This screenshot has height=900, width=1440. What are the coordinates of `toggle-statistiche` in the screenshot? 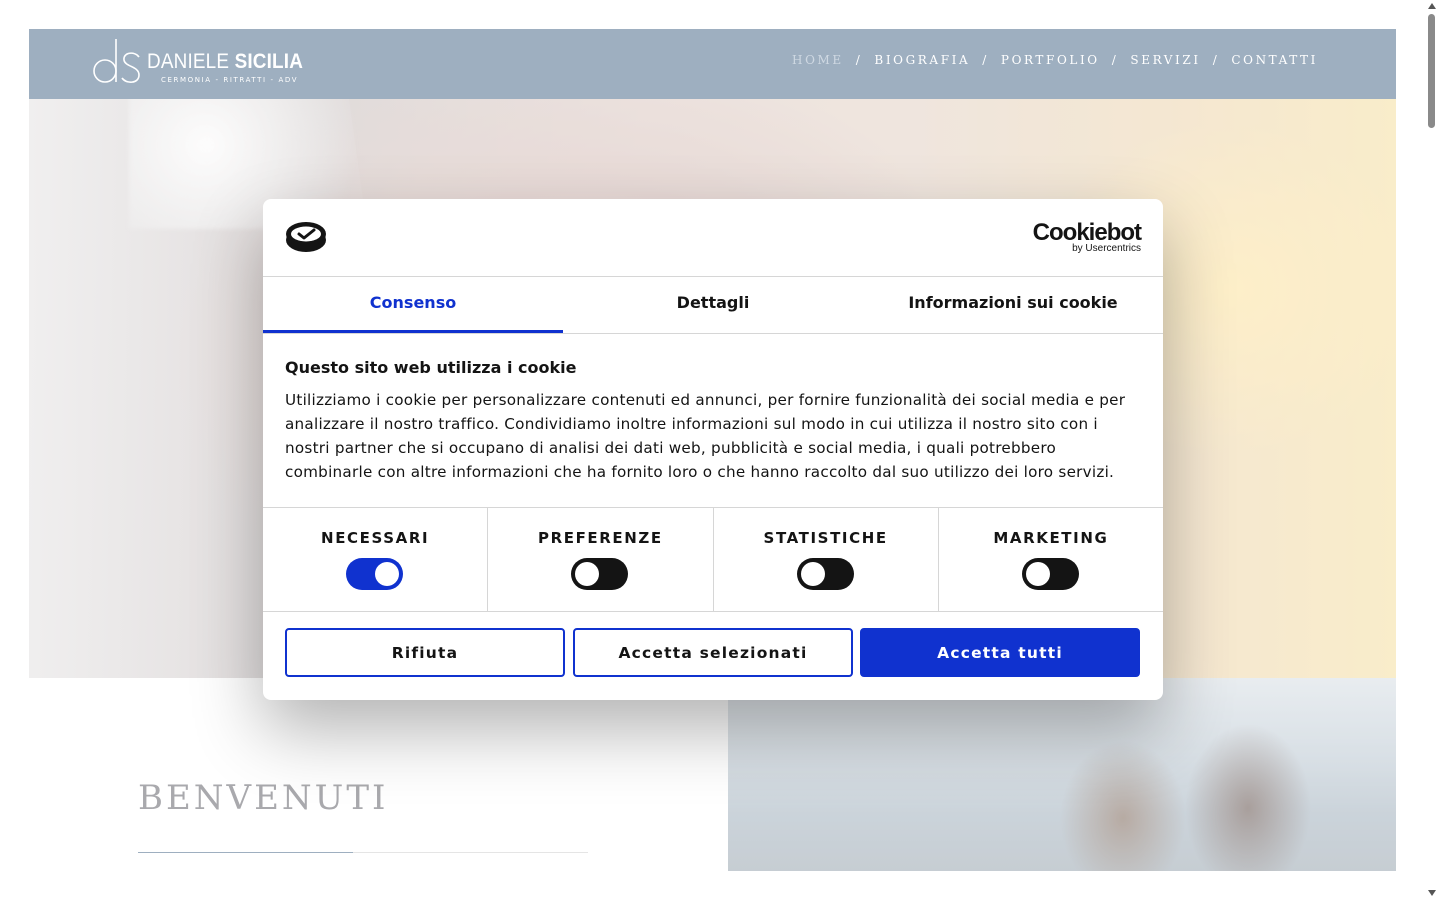 It's located at (825, 574).